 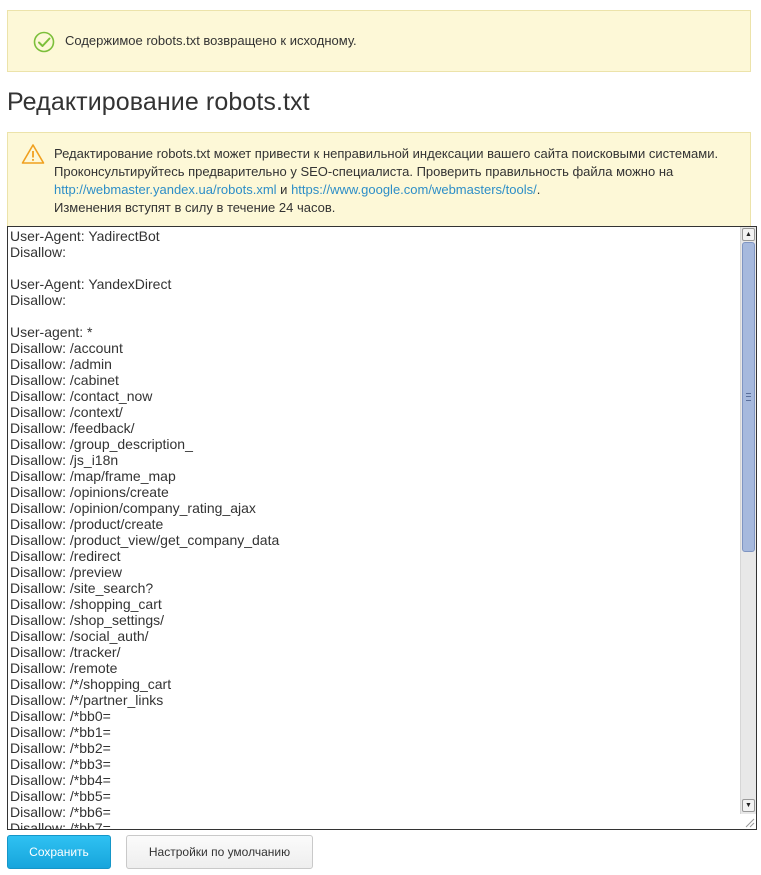 I want to click on scroll-down-arrow-icon: ▼, so click(x=748, y=805).